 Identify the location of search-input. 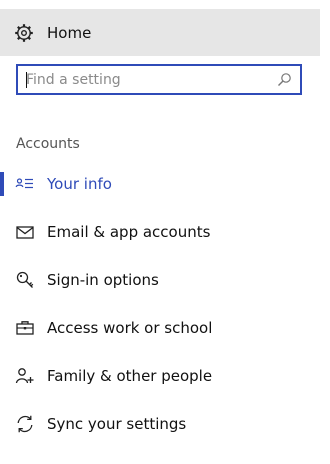
(151, 79).